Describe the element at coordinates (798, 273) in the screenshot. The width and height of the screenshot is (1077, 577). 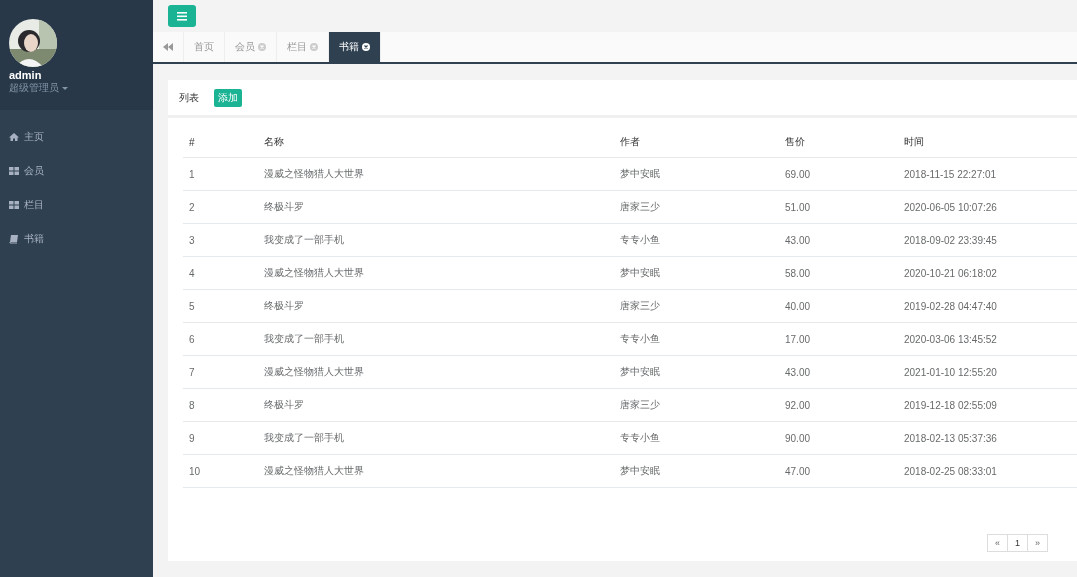
I see `table-cell-text: 58.00` at that location.